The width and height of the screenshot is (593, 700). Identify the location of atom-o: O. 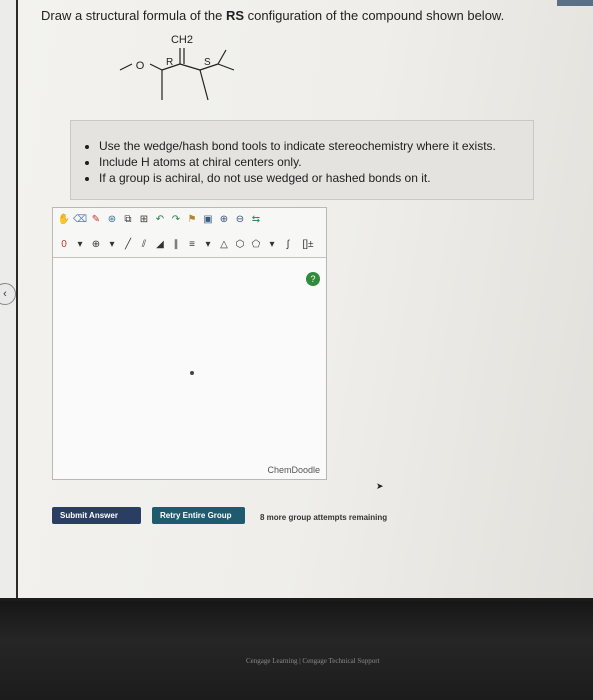
(140, 66).